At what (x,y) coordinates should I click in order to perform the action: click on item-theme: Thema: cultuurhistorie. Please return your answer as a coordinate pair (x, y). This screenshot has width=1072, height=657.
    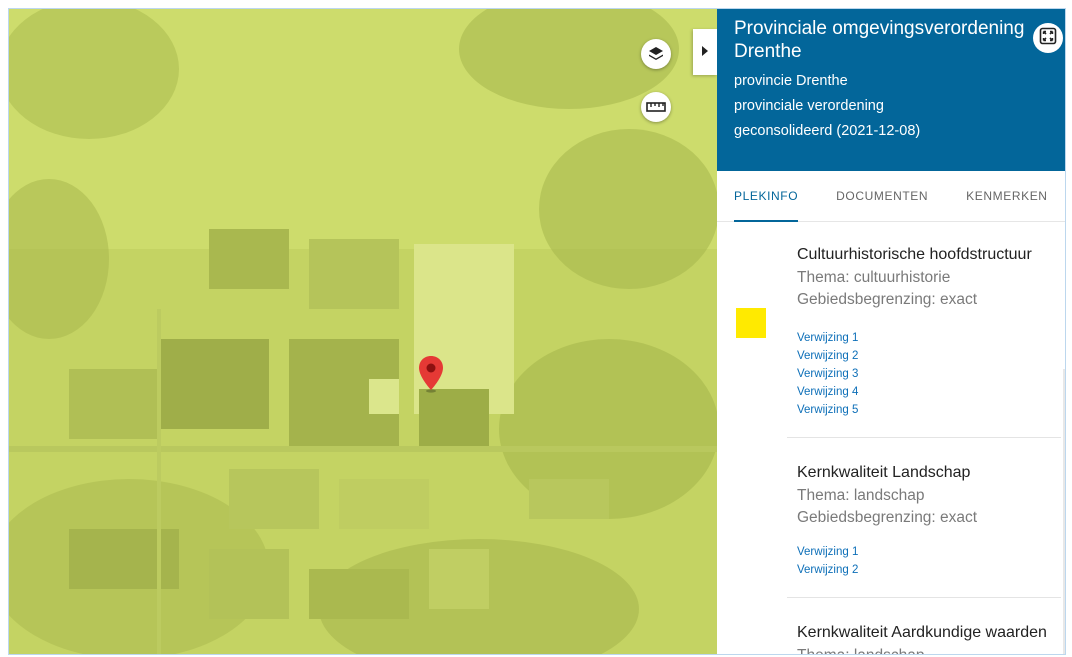
    Looking at the image, I should click on (874, 277).